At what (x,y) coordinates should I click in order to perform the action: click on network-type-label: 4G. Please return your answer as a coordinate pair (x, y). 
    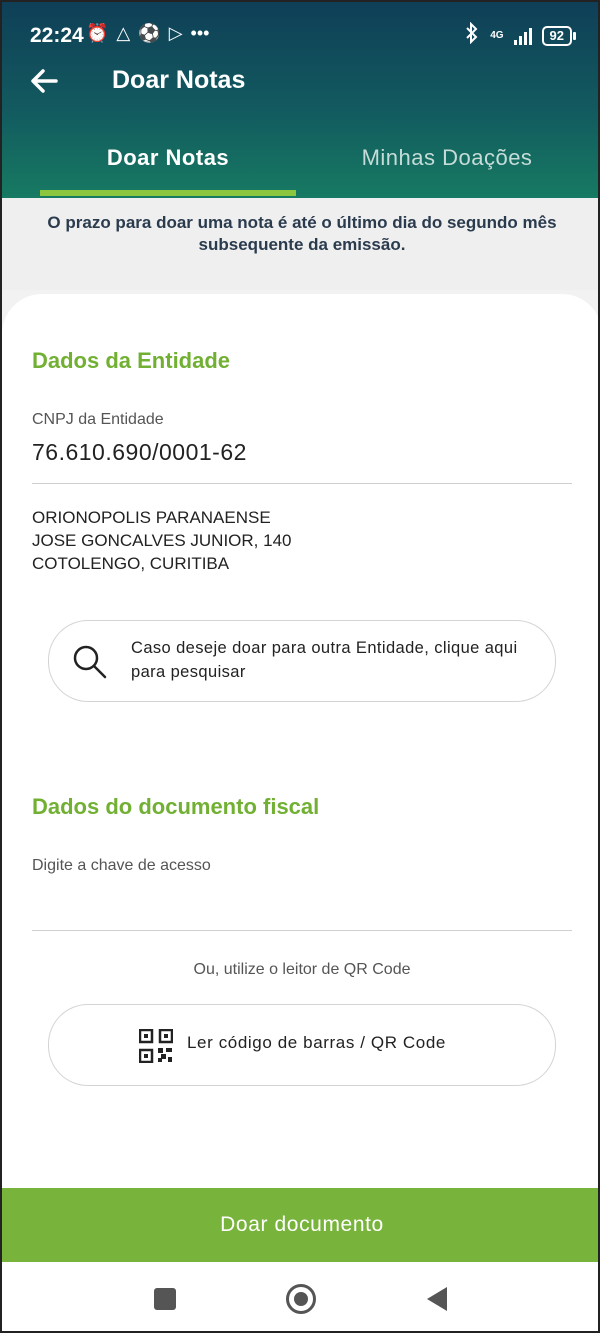
    Looking at the image, I should click on (497, 35).